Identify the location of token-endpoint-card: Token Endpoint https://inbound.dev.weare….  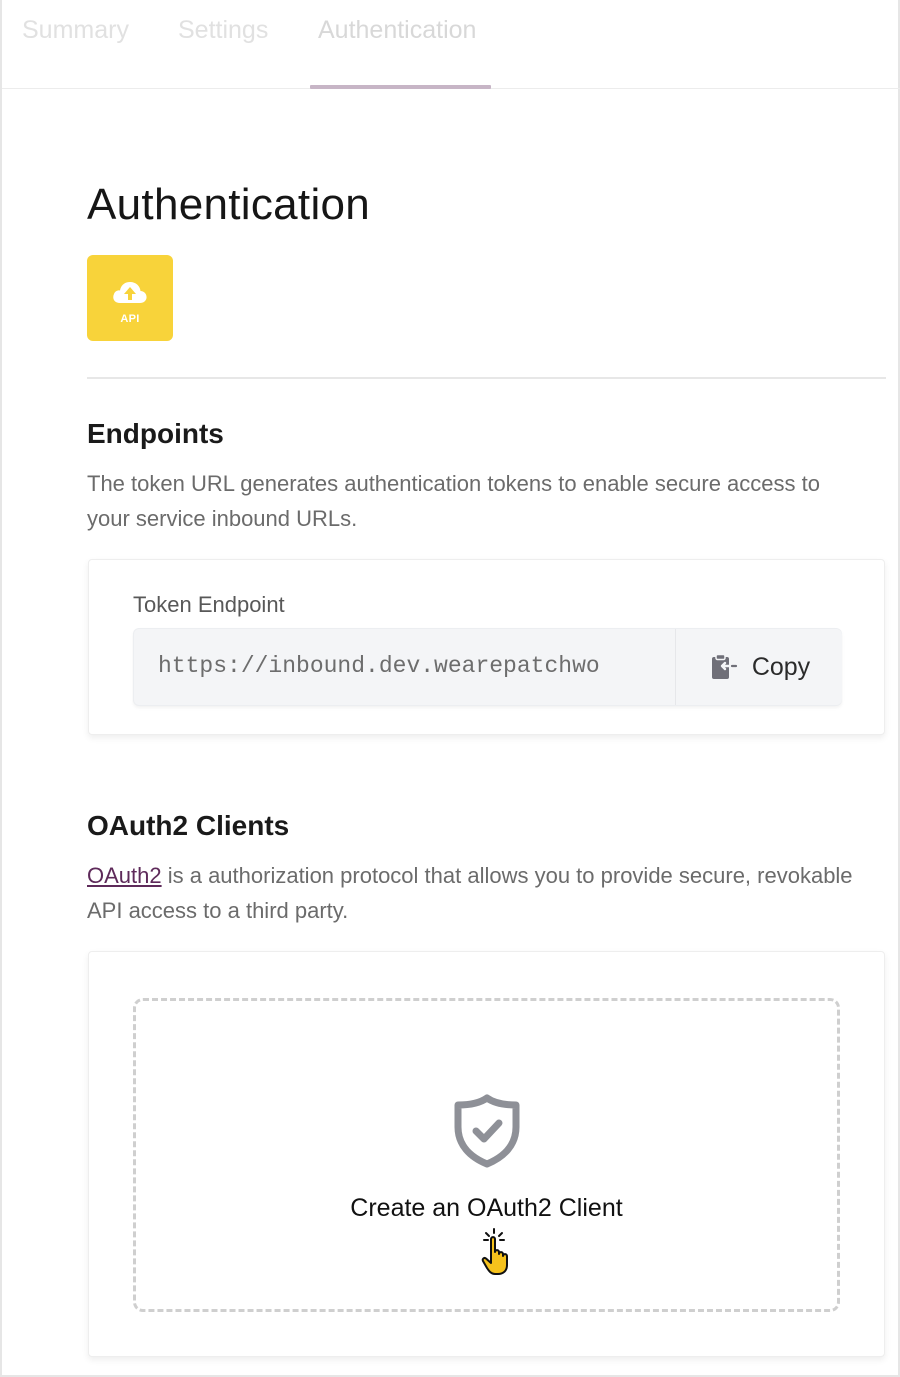
(486, 647).